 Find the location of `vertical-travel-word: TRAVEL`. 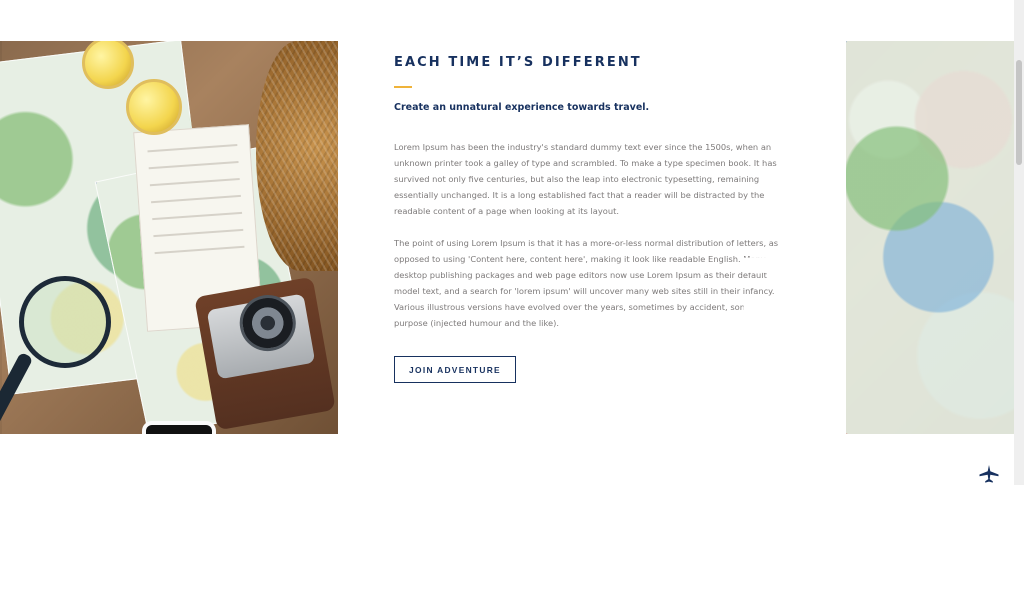

vertical-travel-word: TRAVEL is located at coordinates (771, 414).